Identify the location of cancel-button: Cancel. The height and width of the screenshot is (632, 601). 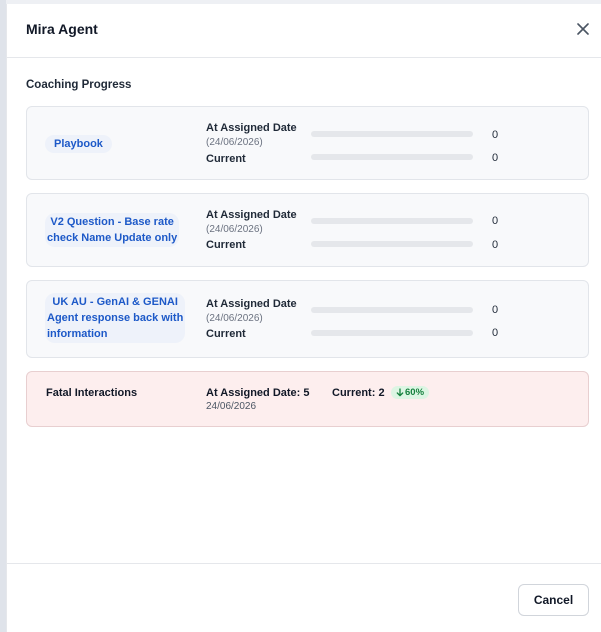
(553, 600).